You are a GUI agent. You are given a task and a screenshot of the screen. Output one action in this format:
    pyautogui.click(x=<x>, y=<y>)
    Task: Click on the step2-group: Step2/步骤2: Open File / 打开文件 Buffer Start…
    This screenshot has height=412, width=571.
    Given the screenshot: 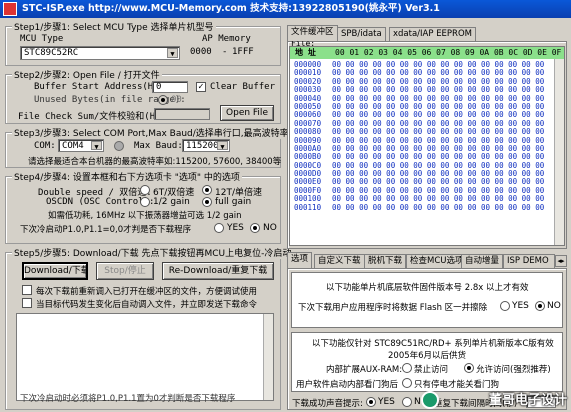 What is the action you would take?
    pyautogui.click(x=143, y=96)
    